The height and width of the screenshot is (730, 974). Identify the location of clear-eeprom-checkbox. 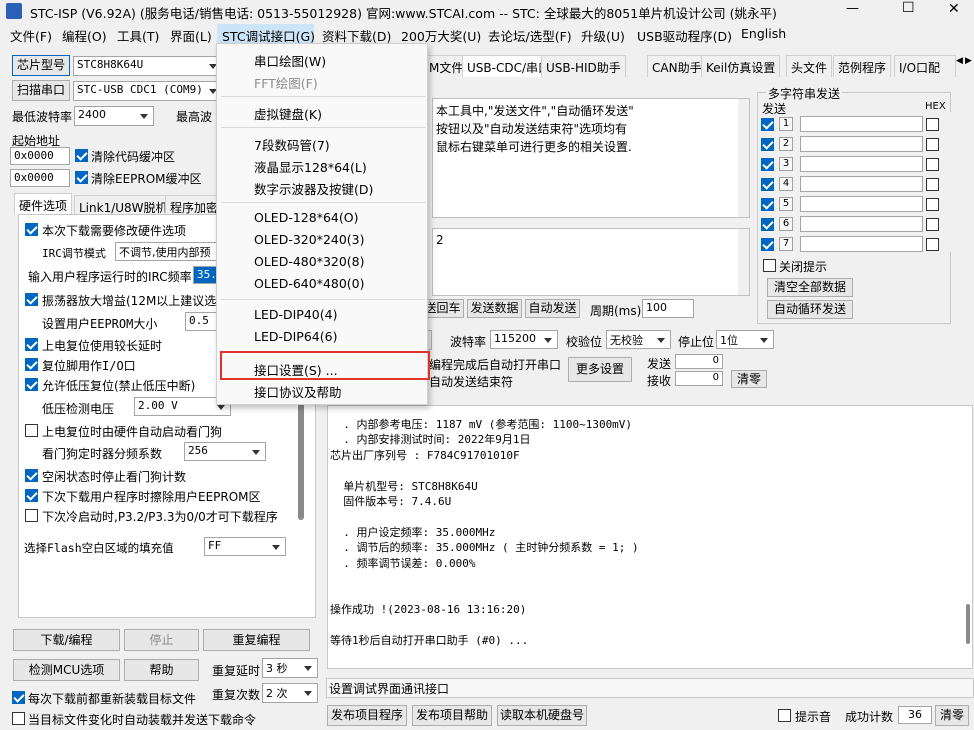
(81, 177).